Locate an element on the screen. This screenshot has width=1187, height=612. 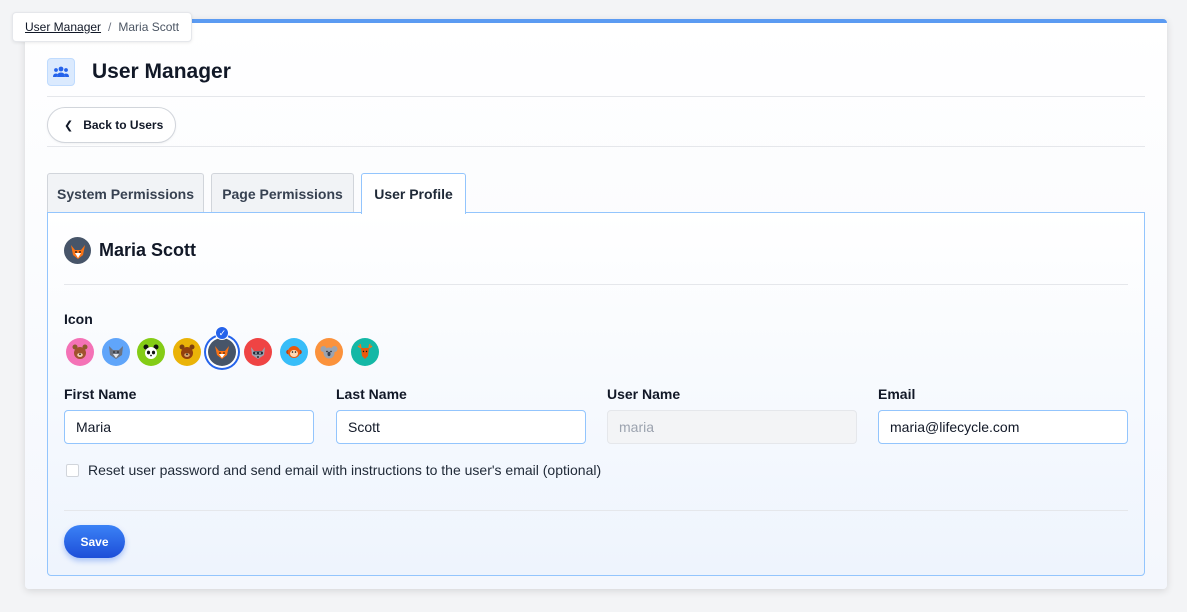
chevron-left-icon: ❮ is located at coordinates (69, 125).